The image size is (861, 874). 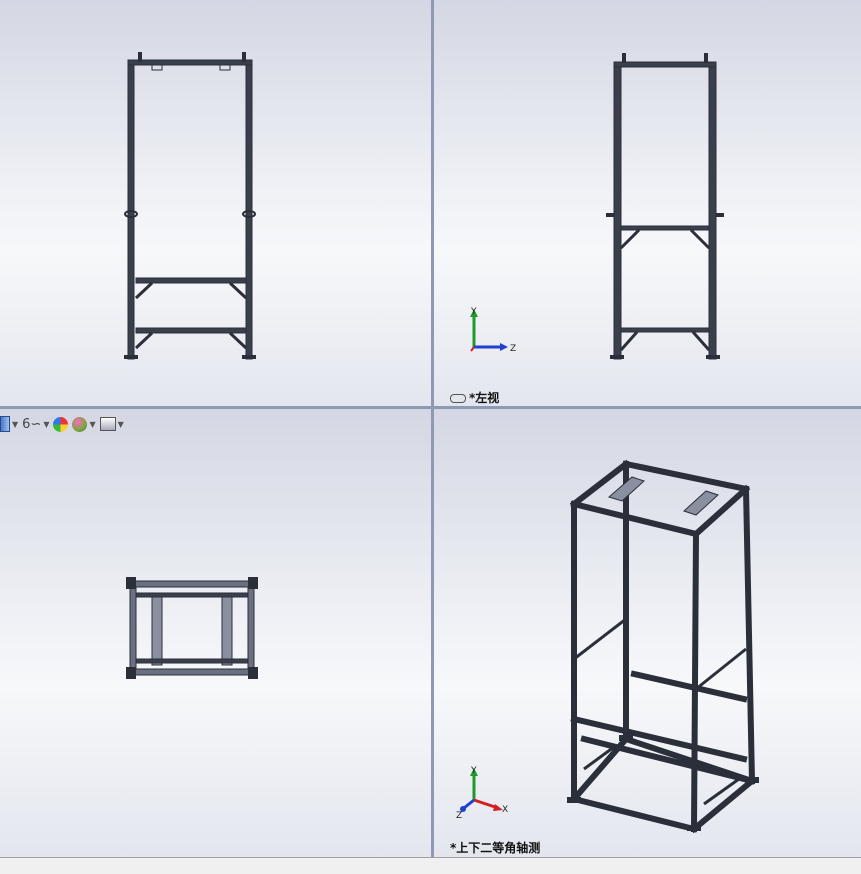 What do you see at coordinates (107, 424) in the screenshot?
I see `view-settings-icon` at bounding box center [107, 424].